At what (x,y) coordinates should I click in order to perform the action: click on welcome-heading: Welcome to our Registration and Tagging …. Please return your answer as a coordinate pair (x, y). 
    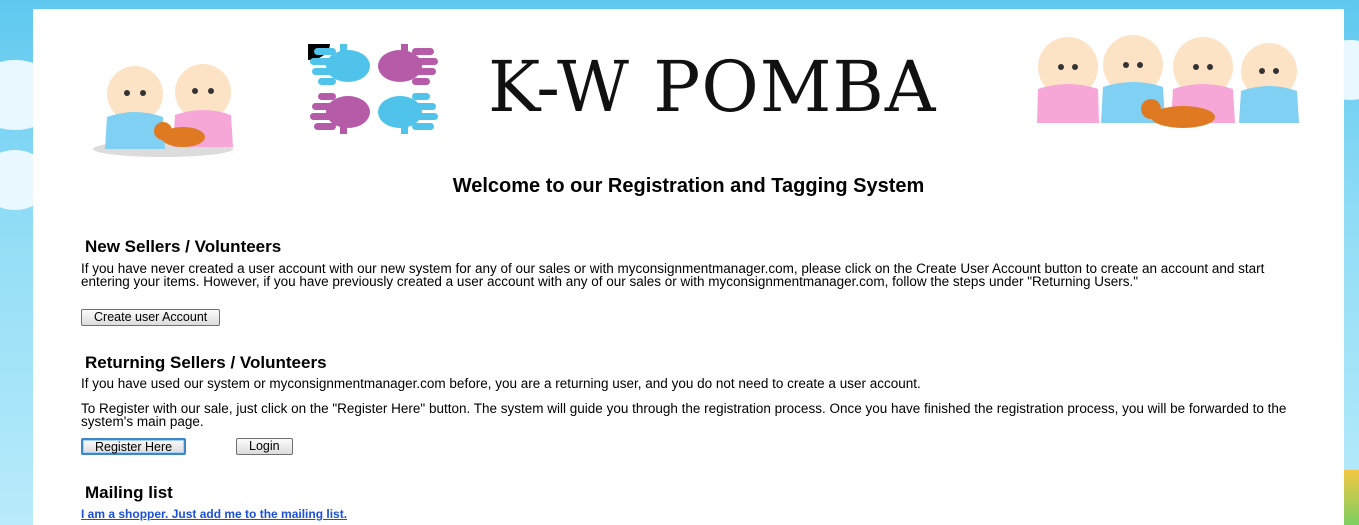
    Looking at the image, I should click on (688, 186).